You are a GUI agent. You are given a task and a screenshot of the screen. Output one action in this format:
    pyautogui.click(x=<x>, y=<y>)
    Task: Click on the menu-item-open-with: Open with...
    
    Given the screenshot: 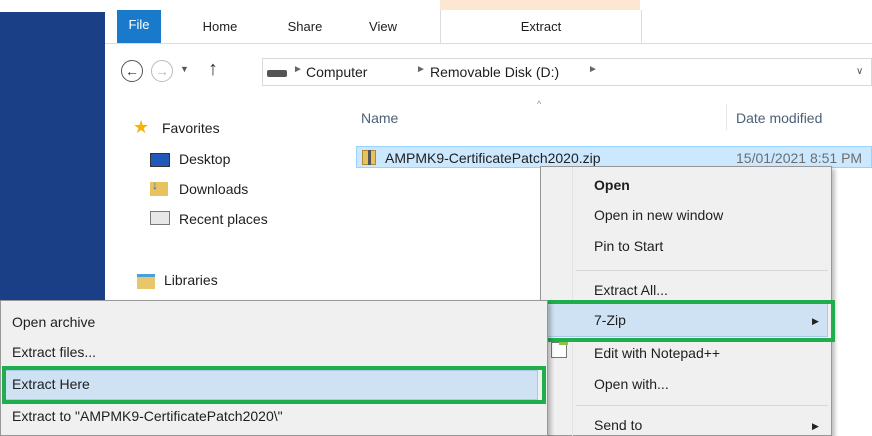 What is the action you would take?
    pyautogui.click(x=631, y=384)
    